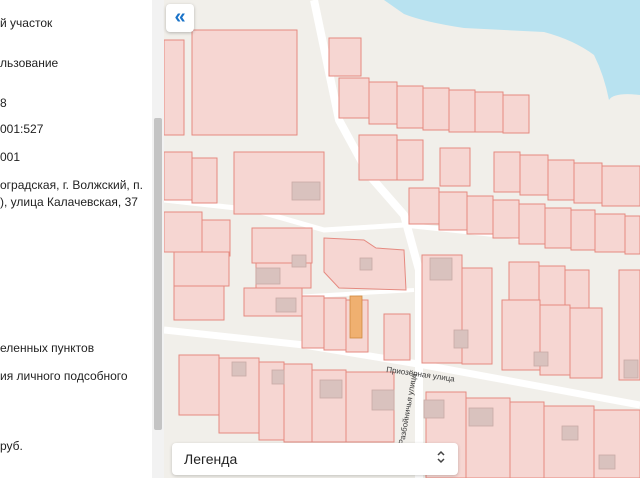 The height and width of the screenshot is (478, 640). I want to click on info-line-type: й участок, so click(26, 23).